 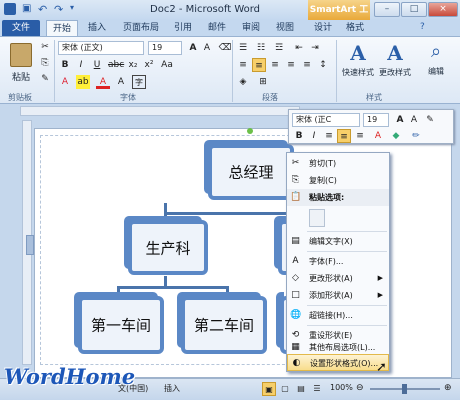 What do you see at coordinates (341, 387) in the screenshot?
I see `zoom-level: 100%` at bounding box center [341, 387].